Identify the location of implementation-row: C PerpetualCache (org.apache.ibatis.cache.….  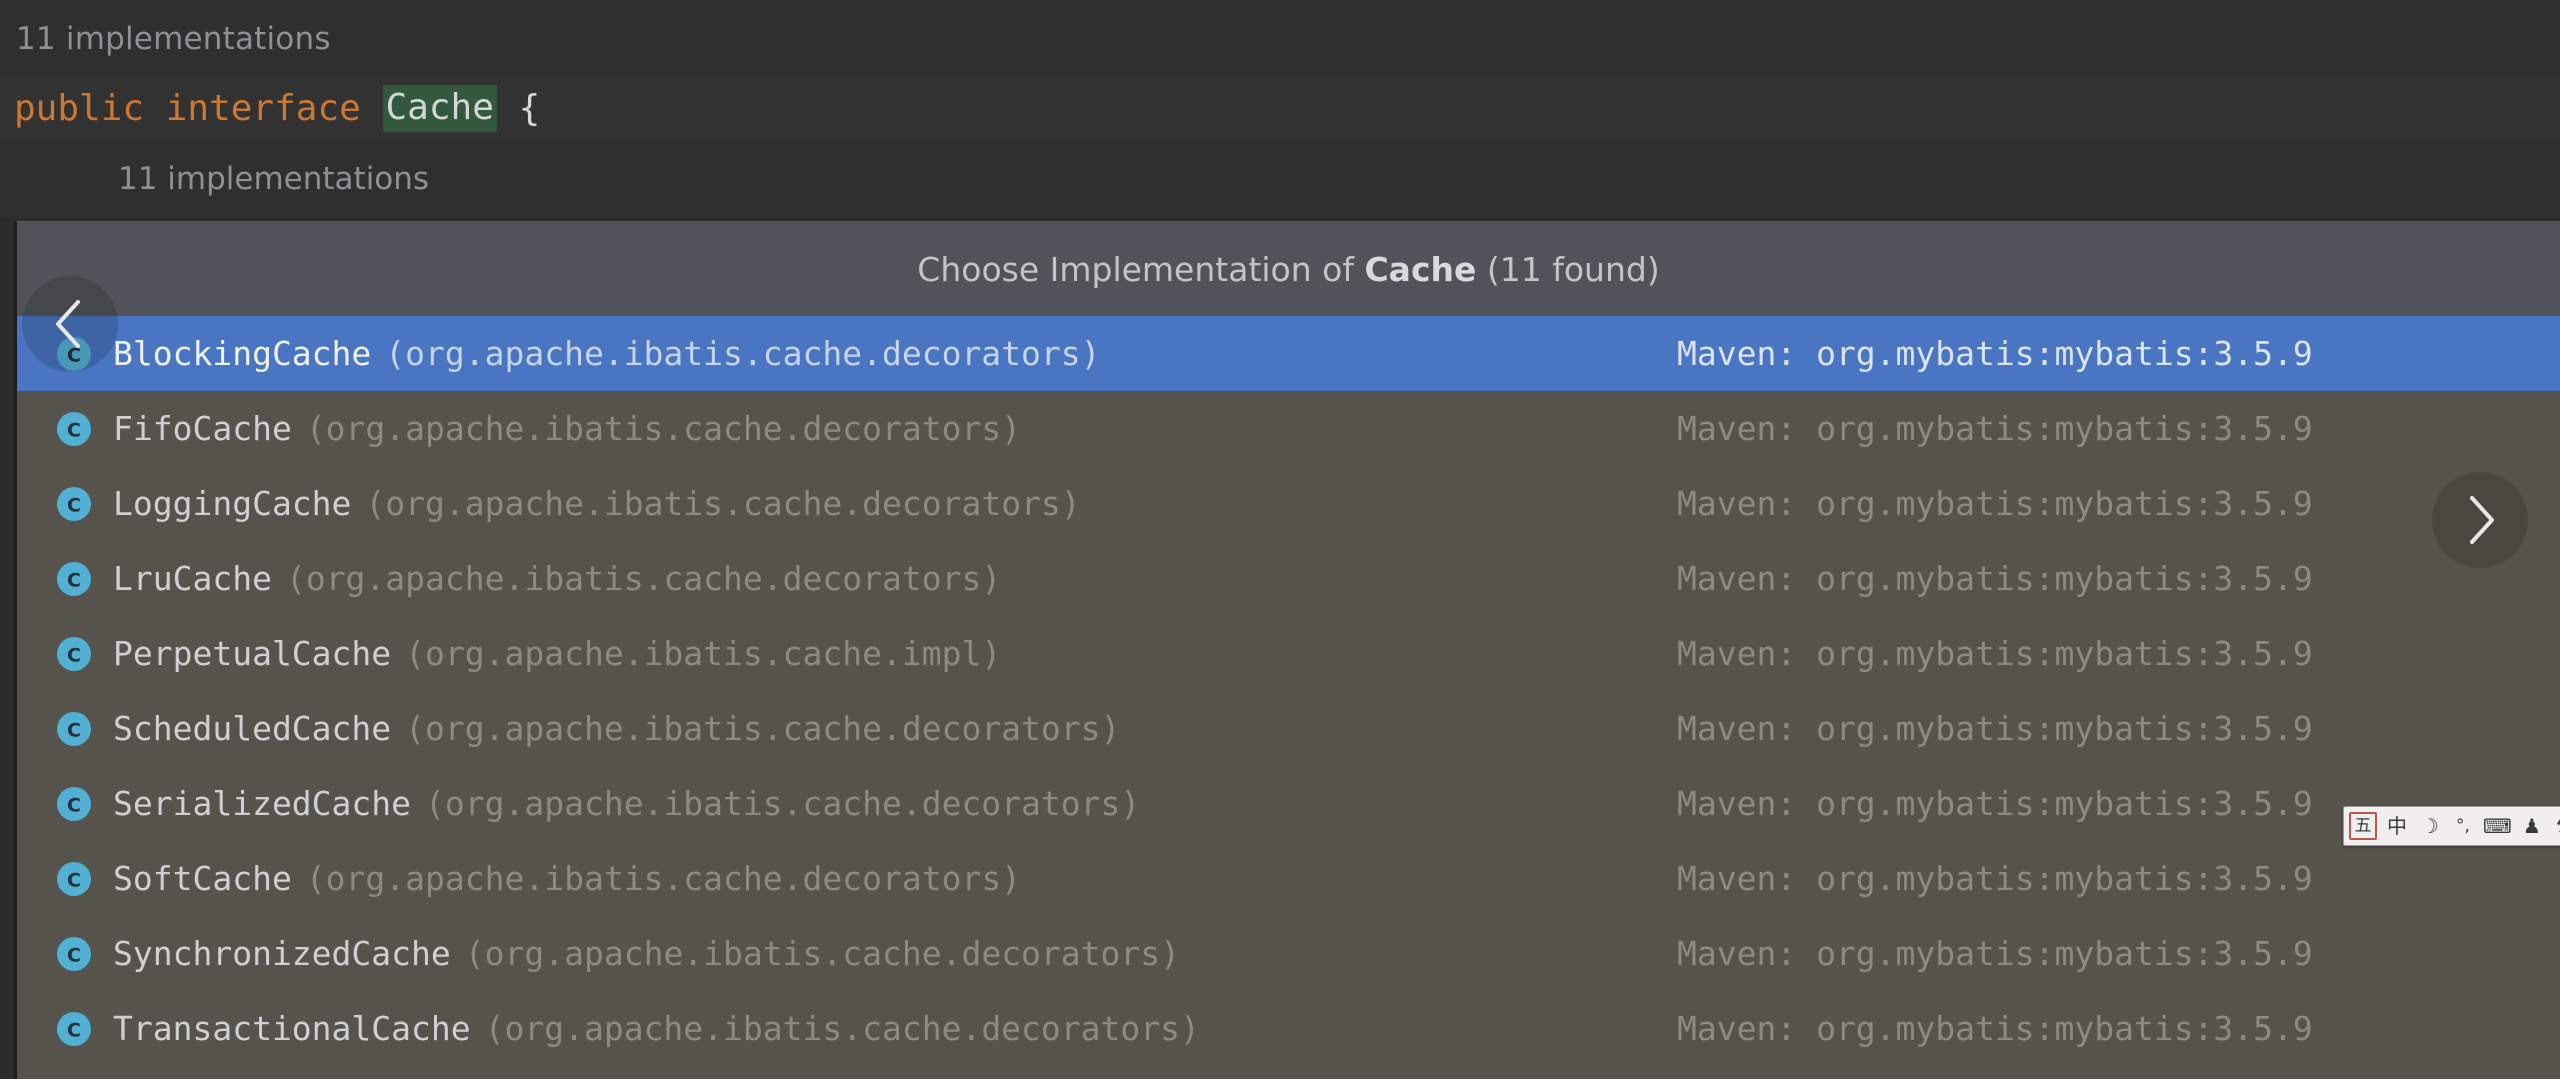
(1288, 653).